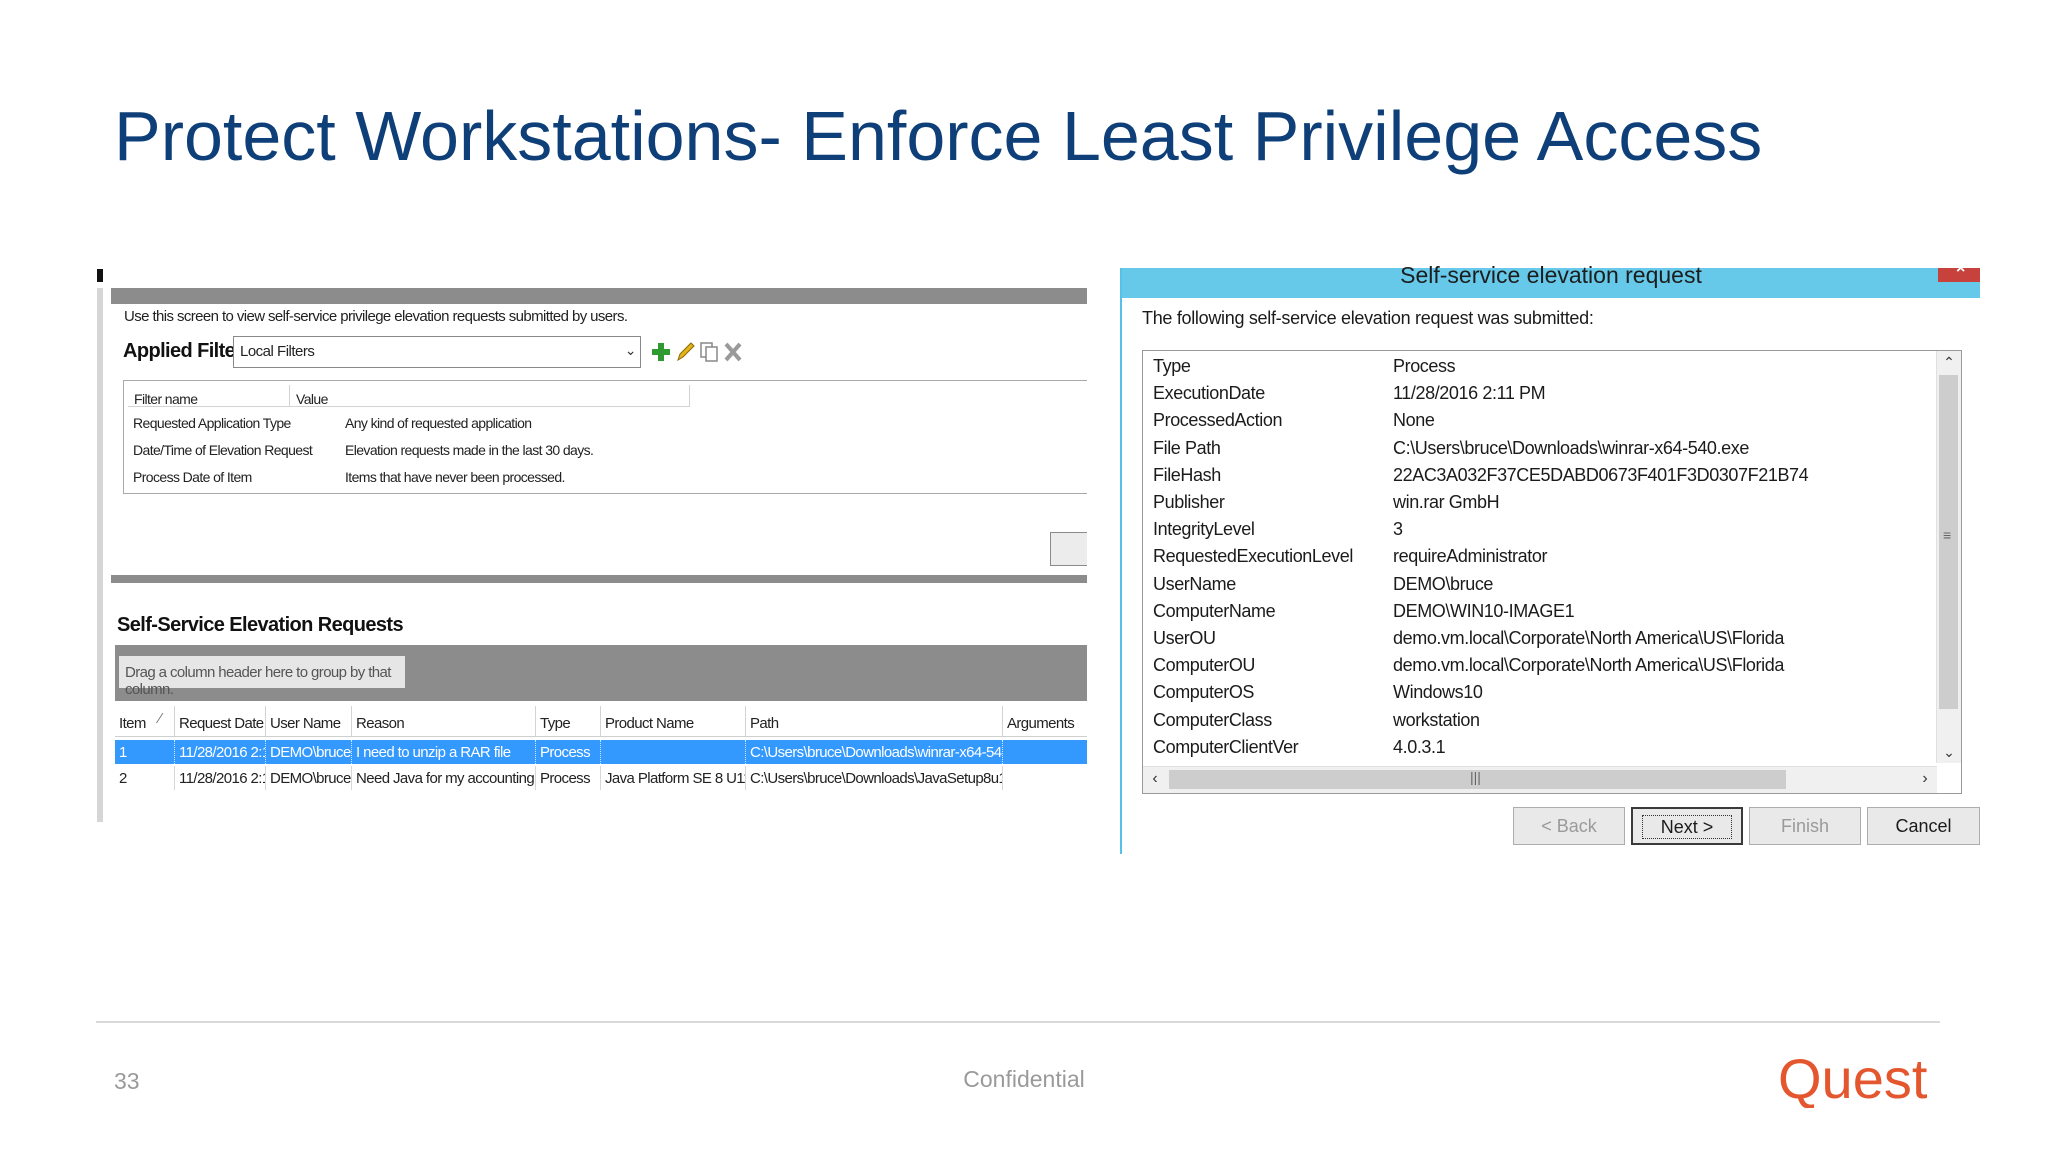 The image size is (2048, 1152). I want to click on property-key: ComputerName, so click(1214, 610).